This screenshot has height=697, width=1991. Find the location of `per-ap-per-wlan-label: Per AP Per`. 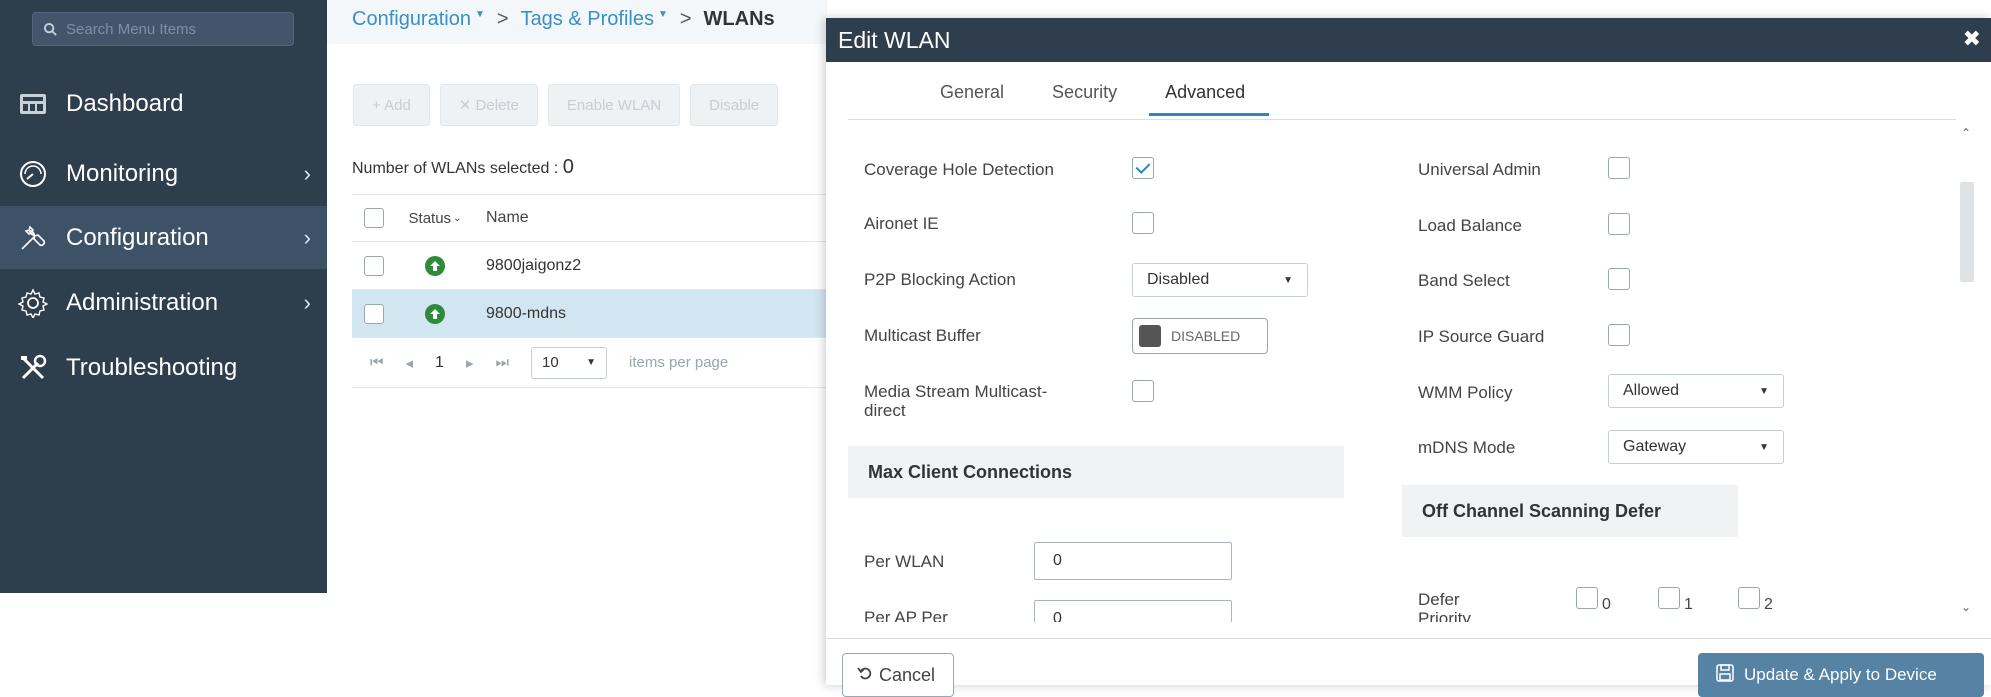

per-ap-per-wlan-label: Per AP Per is located at coordinates (906, 615).